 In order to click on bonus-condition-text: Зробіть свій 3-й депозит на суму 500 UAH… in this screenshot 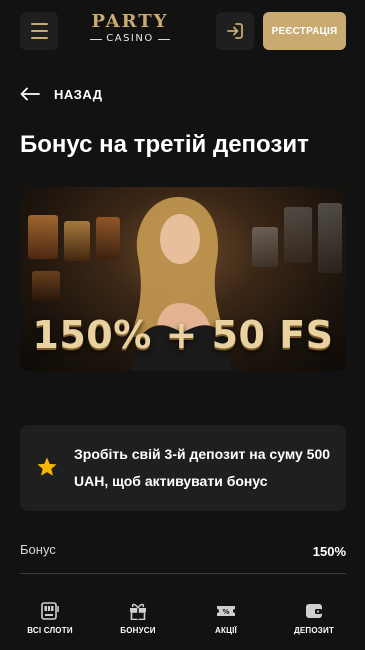, I will do `click(202, 467)`.